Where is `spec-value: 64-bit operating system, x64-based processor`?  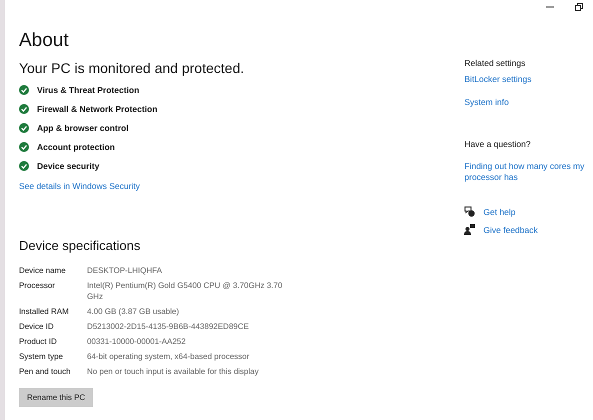
spec-value: 64-bit operating system, x64-based processor is located at coordinates (168, 356).